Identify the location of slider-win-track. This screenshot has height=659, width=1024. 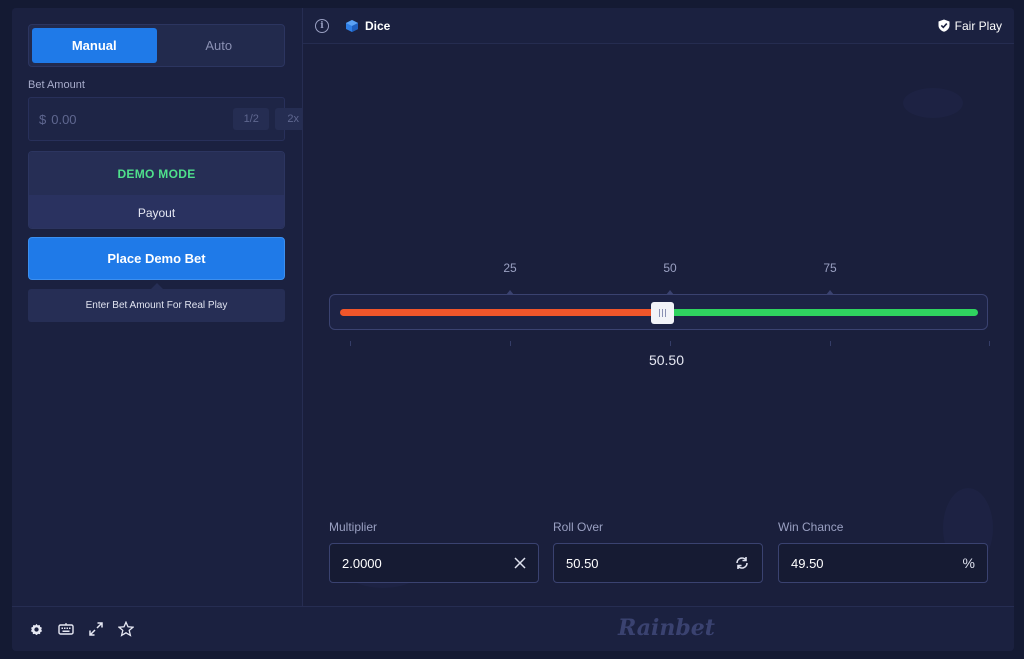
(820, 312).